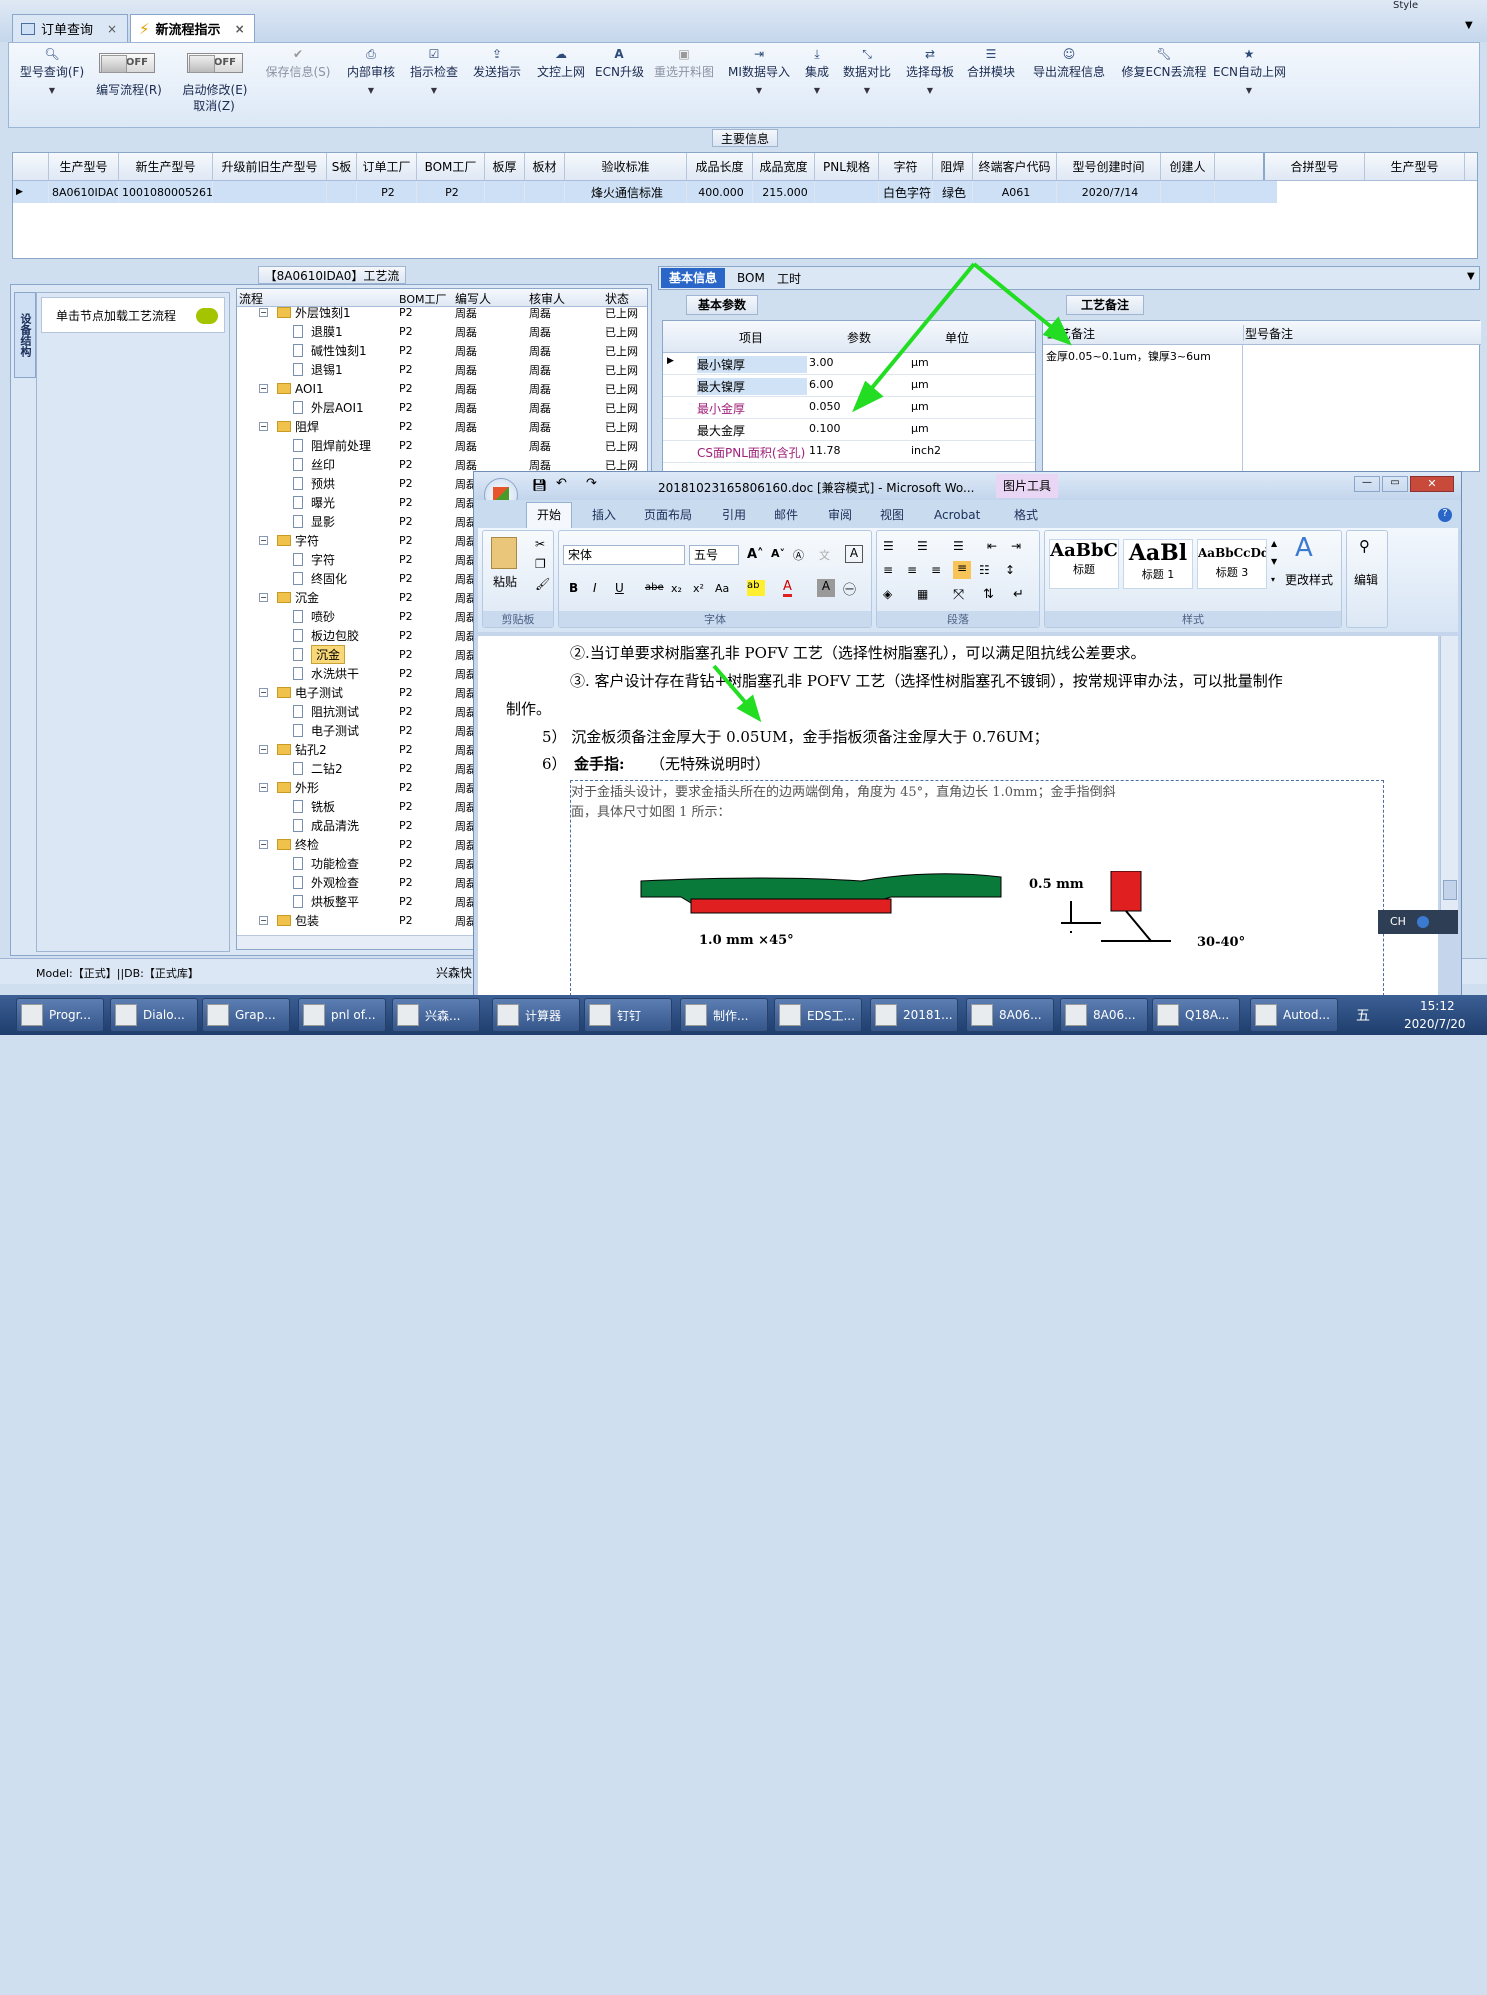 The height and width of the screenshot is (1995, 1487). I want to click on column-header: 升级前旧生产型号, so click(270, 166).